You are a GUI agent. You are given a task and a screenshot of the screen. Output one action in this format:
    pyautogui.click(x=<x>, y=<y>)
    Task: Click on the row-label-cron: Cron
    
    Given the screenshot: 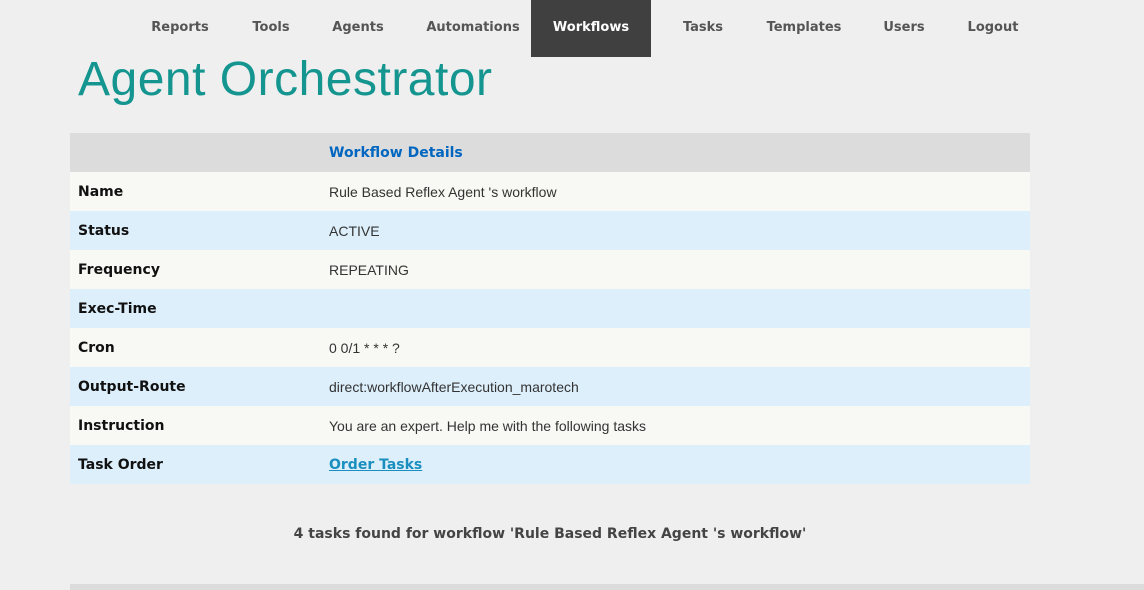 What is the action you would take?
    pyautogui.click(x=194, y=347)
    